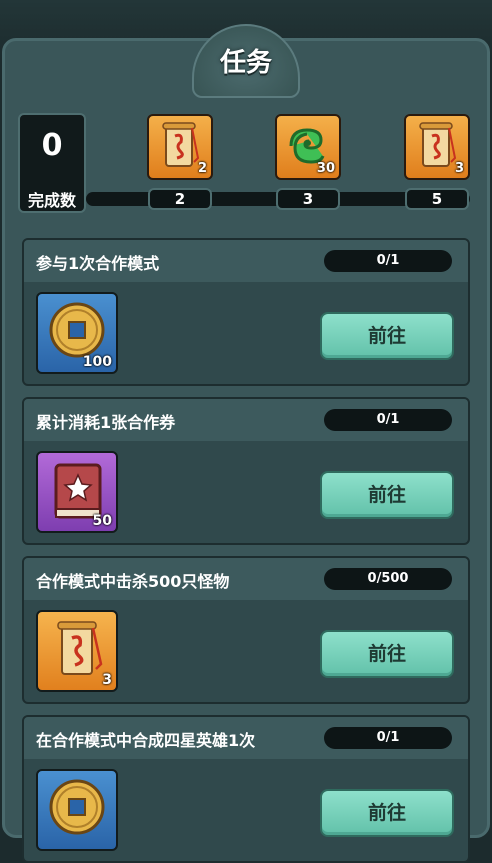 The width and height of the screenshot is (492, 863). I want to click on milestone-reward-1: 2, so click(180, 147).